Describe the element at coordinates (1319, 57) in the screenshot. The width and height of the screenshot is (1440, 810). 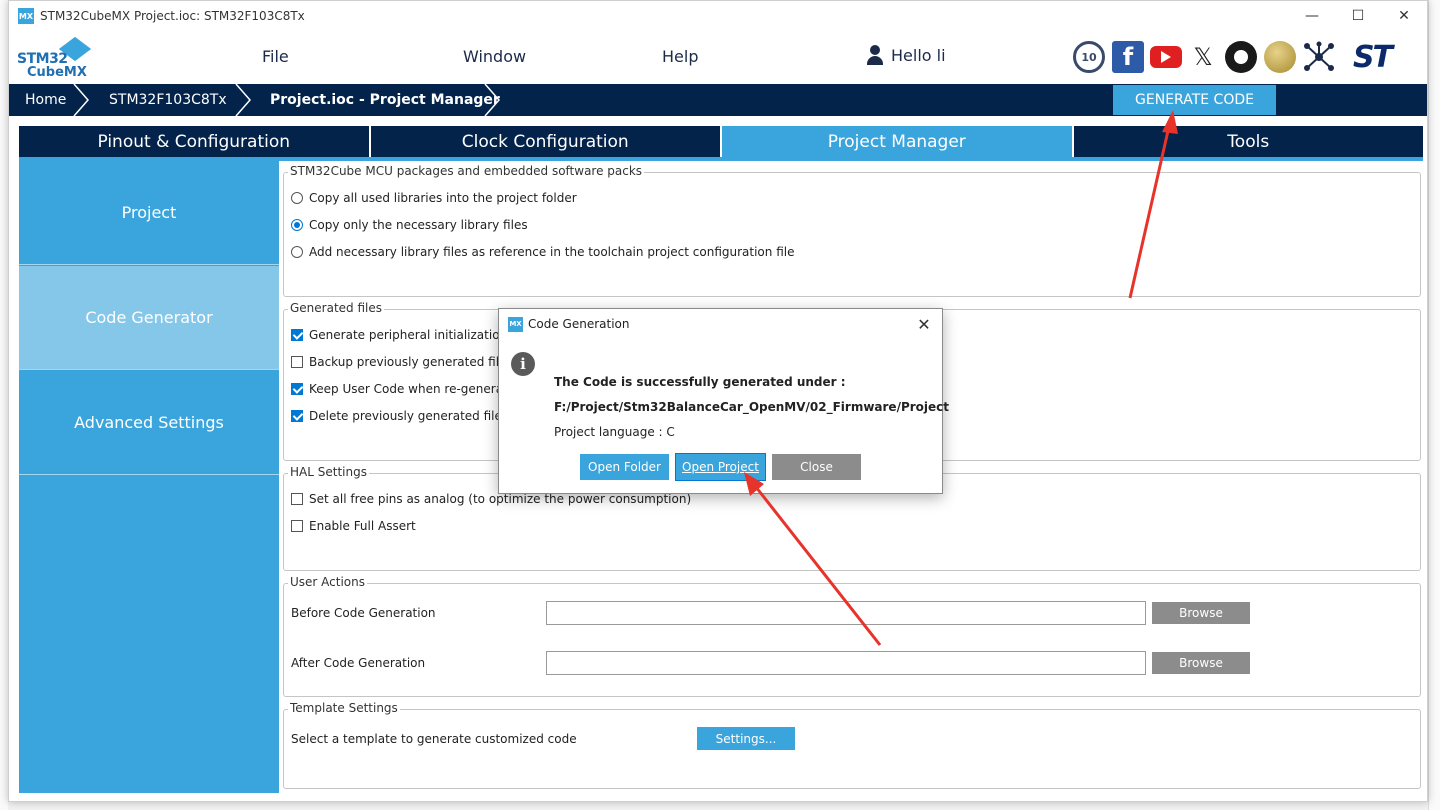
I see `network-icon` at that location.